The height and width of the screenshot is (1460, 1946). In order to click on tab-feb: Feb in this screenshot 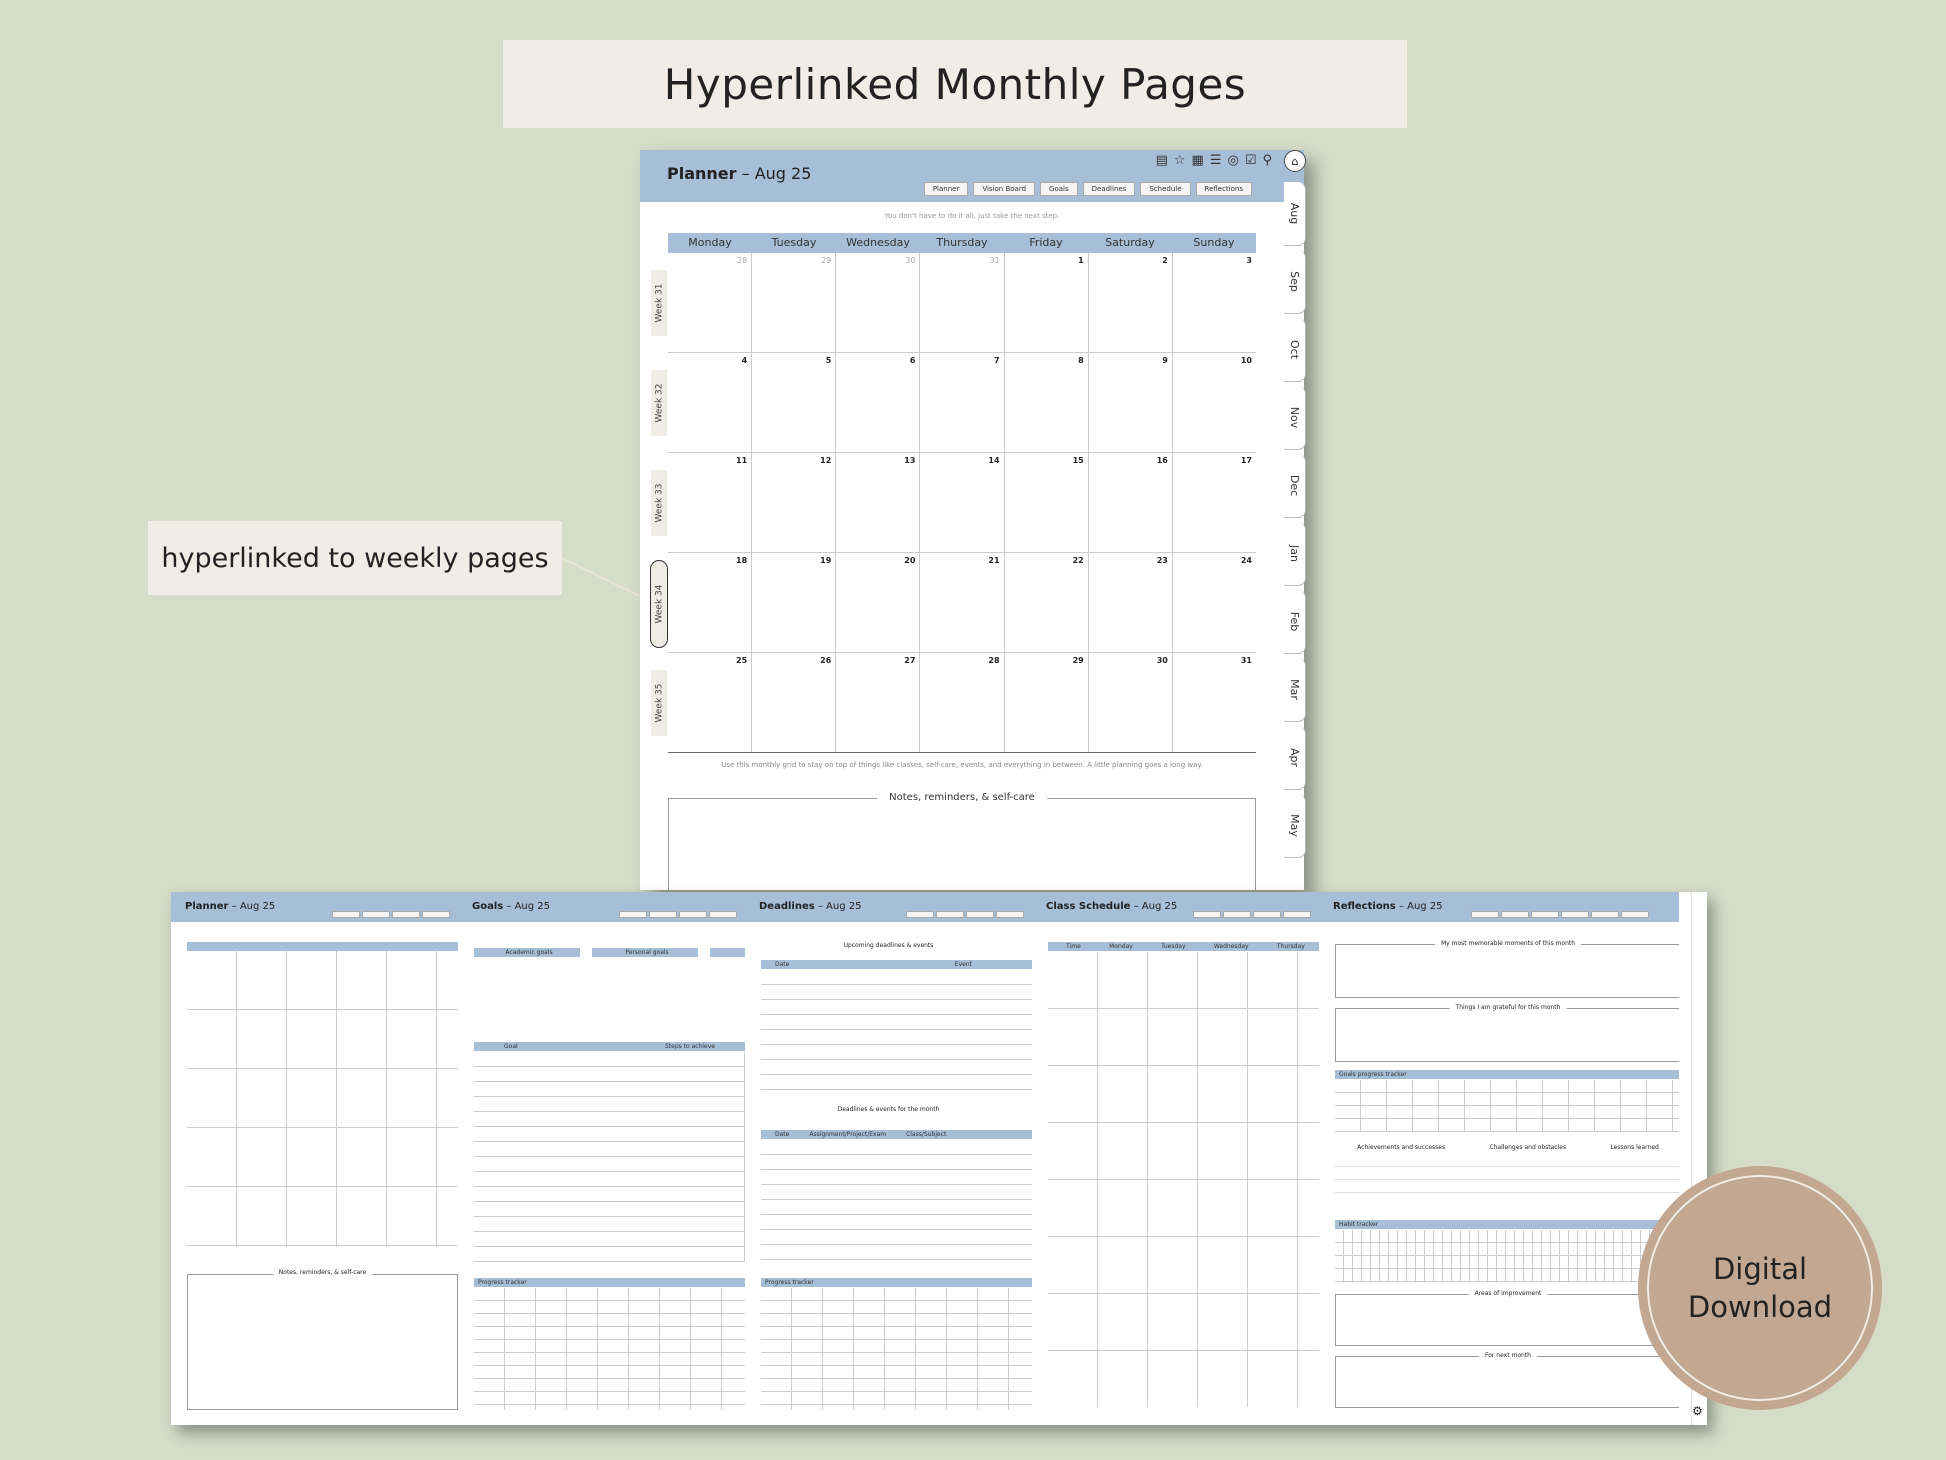, I will do `click(1295, 622)`.